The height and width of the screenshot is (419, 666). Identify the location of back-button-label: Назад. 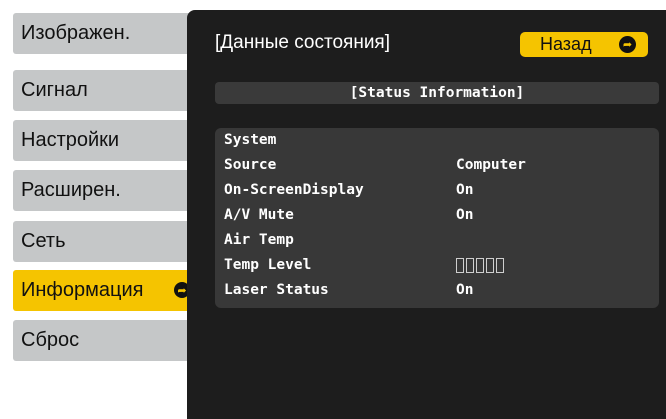
(566, 44).